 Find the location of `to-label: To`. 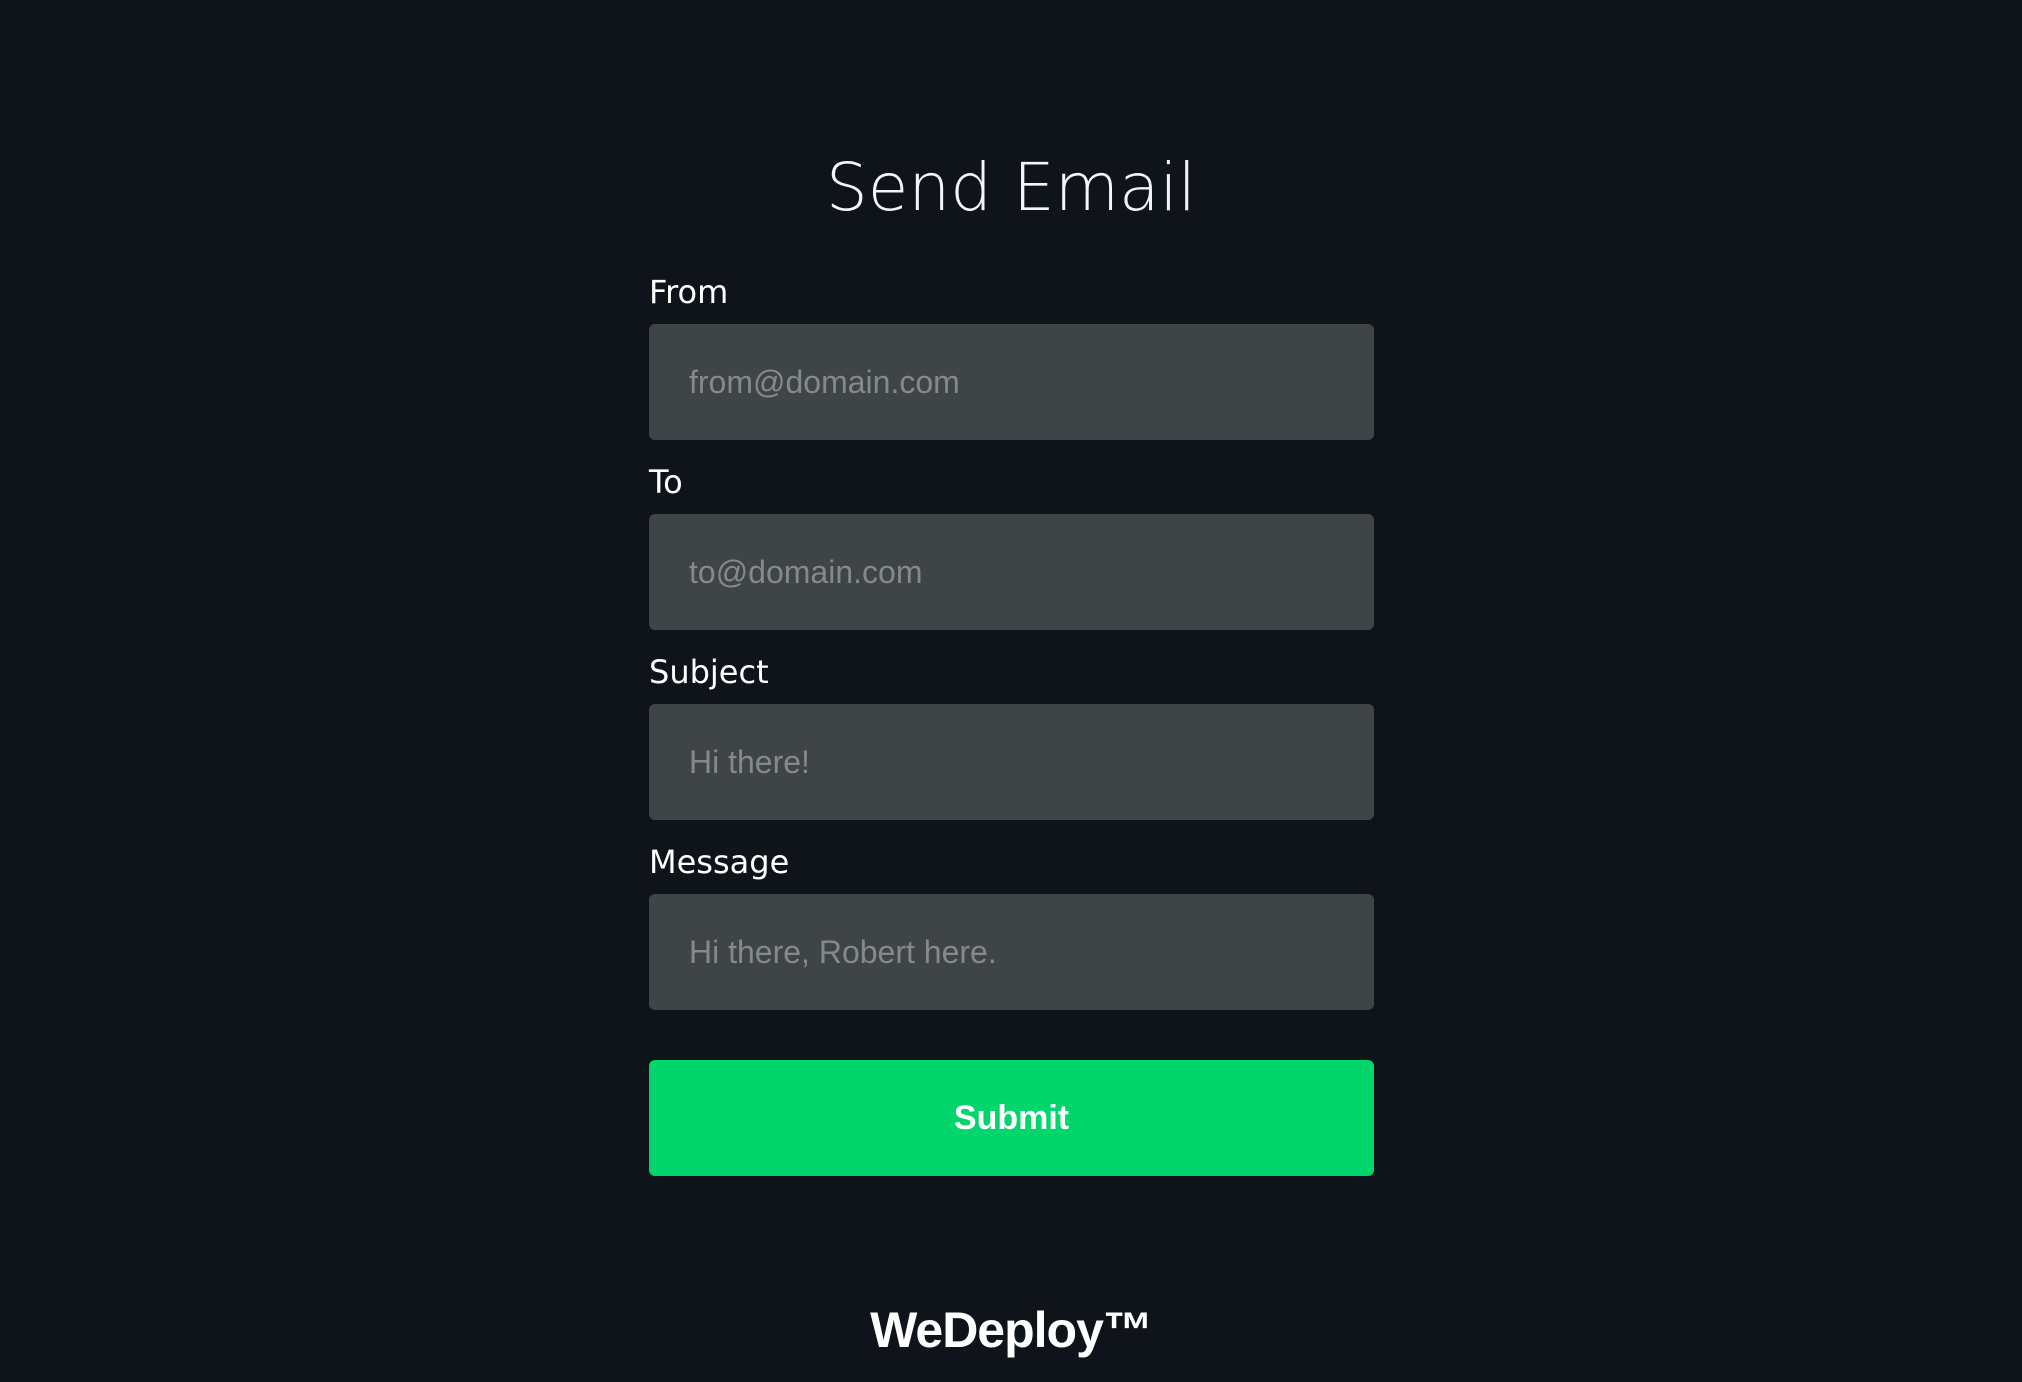

to-label: To is located at coordinates (666, 482).